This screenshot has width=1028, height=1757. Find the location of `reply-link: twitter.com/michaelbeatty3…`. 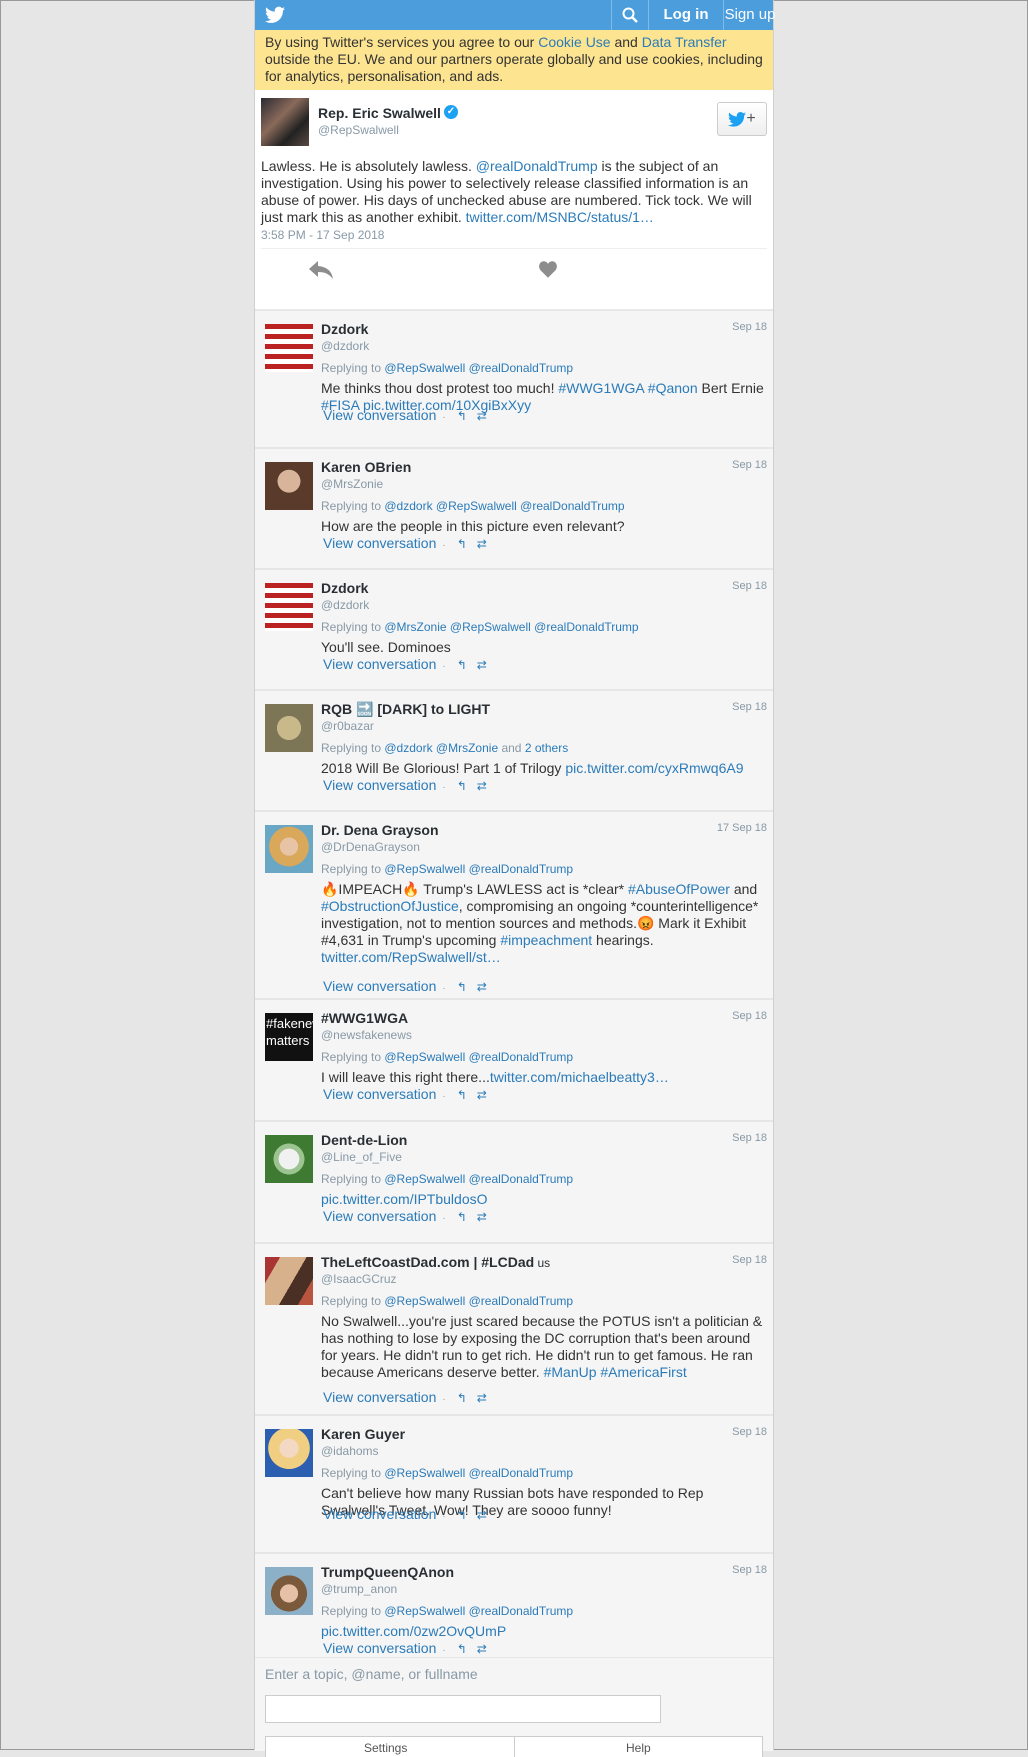

reply-link: twitter.com/michaelbeatty3… is located at coordinates (579, 1077).